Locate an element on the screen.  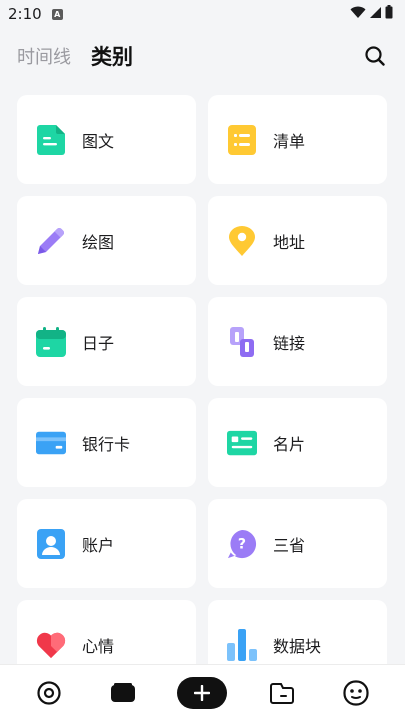
nav-face-button is located at coordinates (356, 693).